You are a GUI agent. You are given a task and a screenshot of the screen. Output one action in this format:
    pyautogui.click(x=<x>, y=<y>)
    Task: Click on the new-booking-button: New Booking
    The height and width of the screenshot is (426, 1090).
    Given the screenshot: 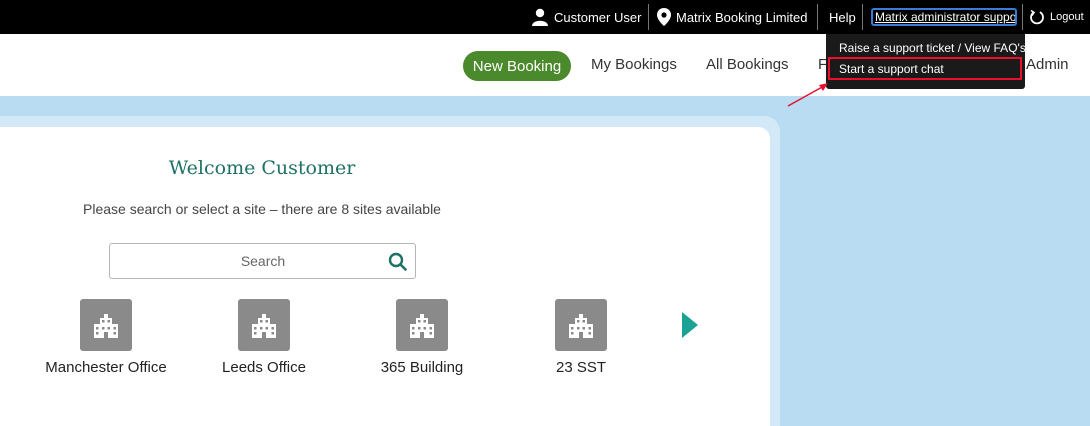 What is the action you would take?
    pyautogui.click(x=517, y=66)
    